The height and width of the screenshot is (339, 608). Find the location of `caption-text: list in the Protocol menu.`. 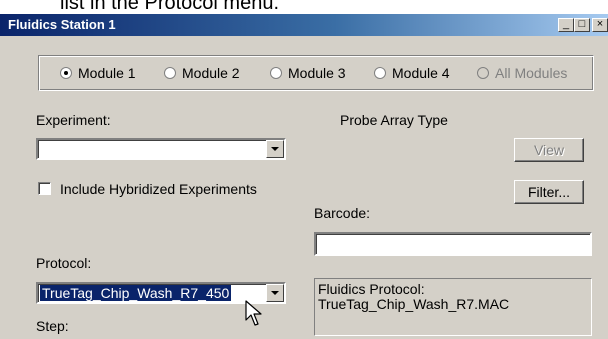

caption-text: list in the Protocol menu. is located at coordinates (169, 7).